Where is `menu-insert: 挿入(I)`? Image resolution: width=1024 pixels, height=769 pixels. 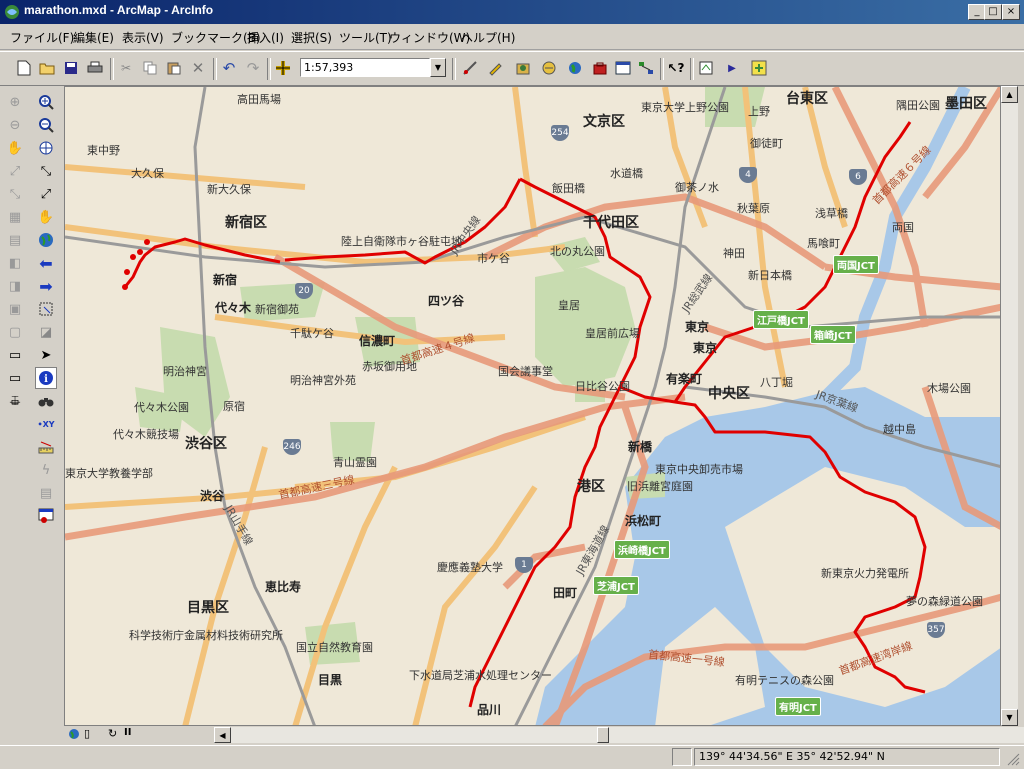 menu-insert: 挿入(I) is located at coordinates (265, 37).